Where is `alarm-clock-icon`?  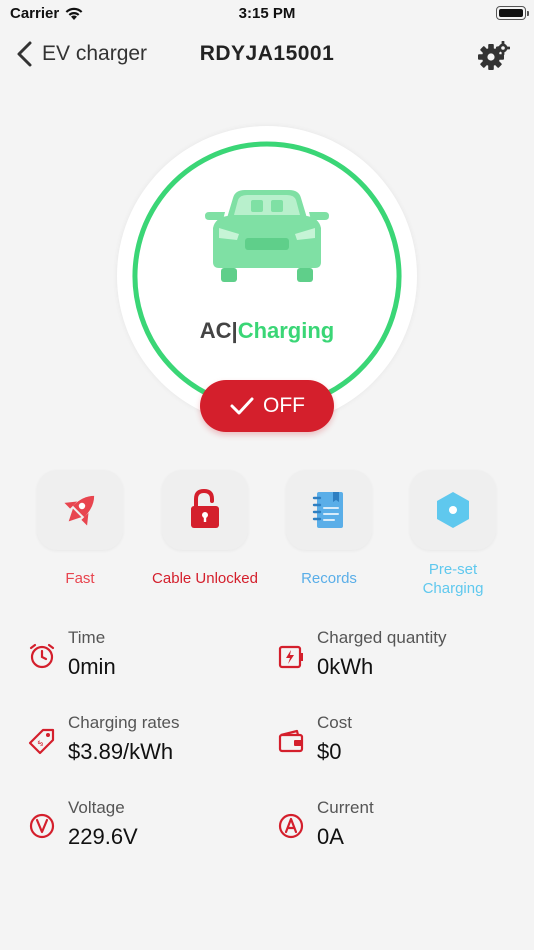
alarm-clock-icon is located at coordinates (42, 656).